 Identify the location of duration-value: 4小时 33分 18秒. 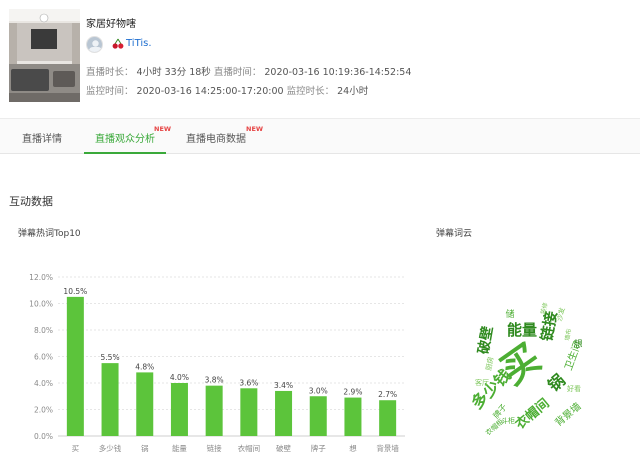
(173, 72).